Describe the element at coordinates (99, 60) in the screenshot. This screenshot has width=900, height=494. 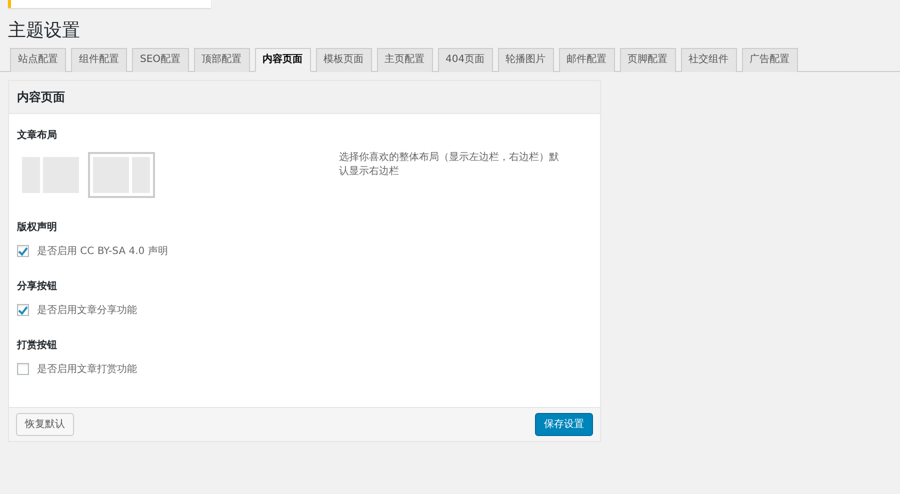
I see `tab: 组件配置` at that location.